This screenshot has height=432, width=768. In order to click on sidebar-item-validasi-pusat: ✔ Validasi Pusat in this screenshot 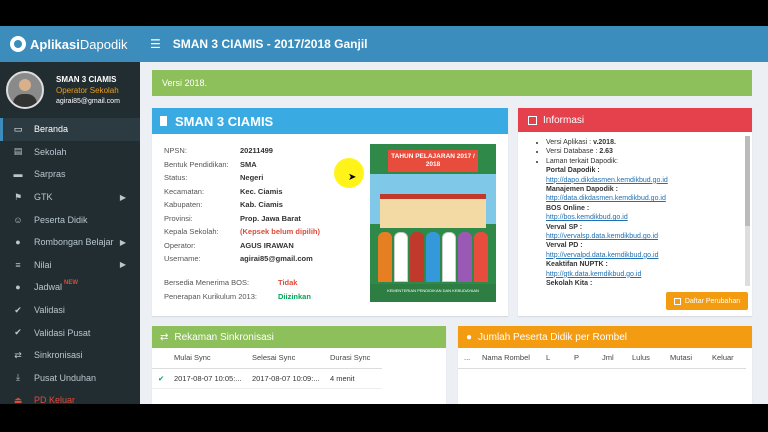, I will do `click(70, 332)`.